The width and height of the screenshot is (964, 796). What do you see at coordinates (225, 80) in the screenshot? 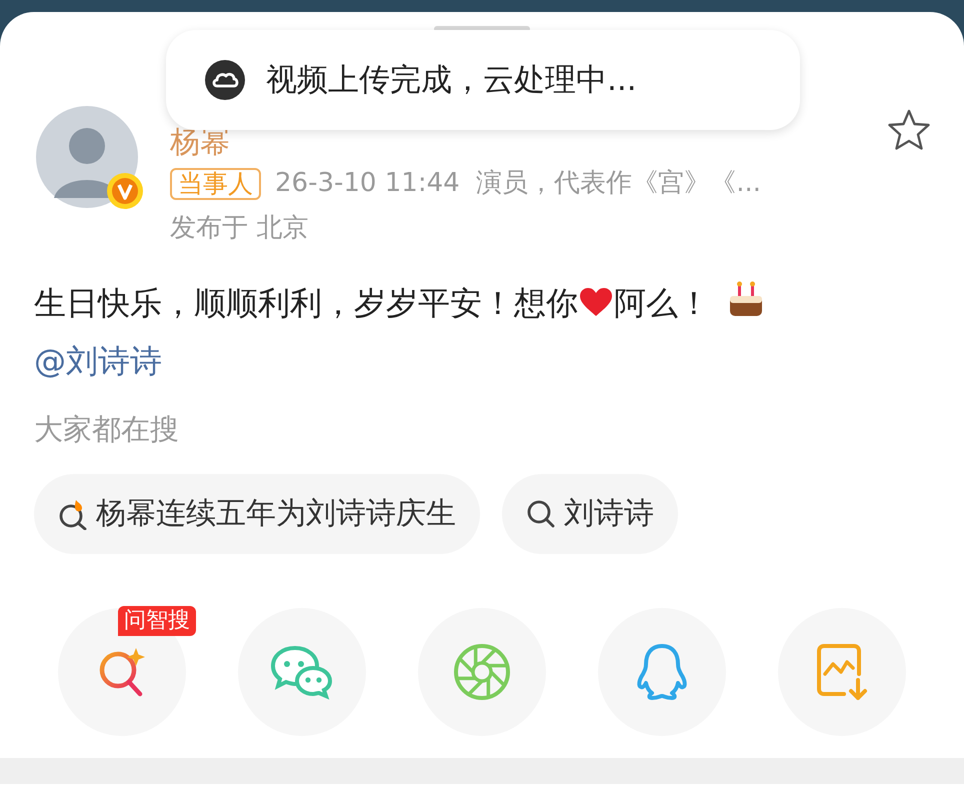
I see `cloud-icon` at bounding box center [225, 80].